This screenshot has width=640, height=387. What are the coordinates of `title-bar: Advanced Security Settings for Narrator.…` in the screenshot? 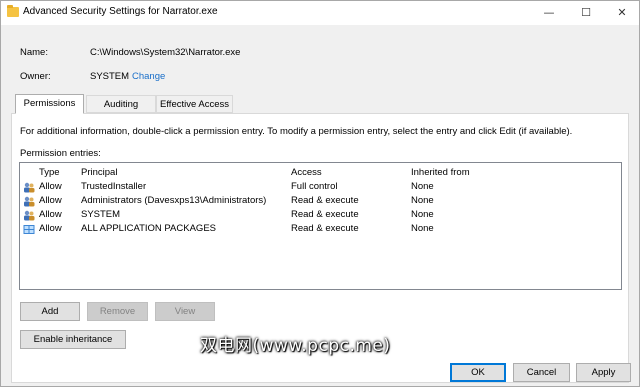 It's located at (320, 13).